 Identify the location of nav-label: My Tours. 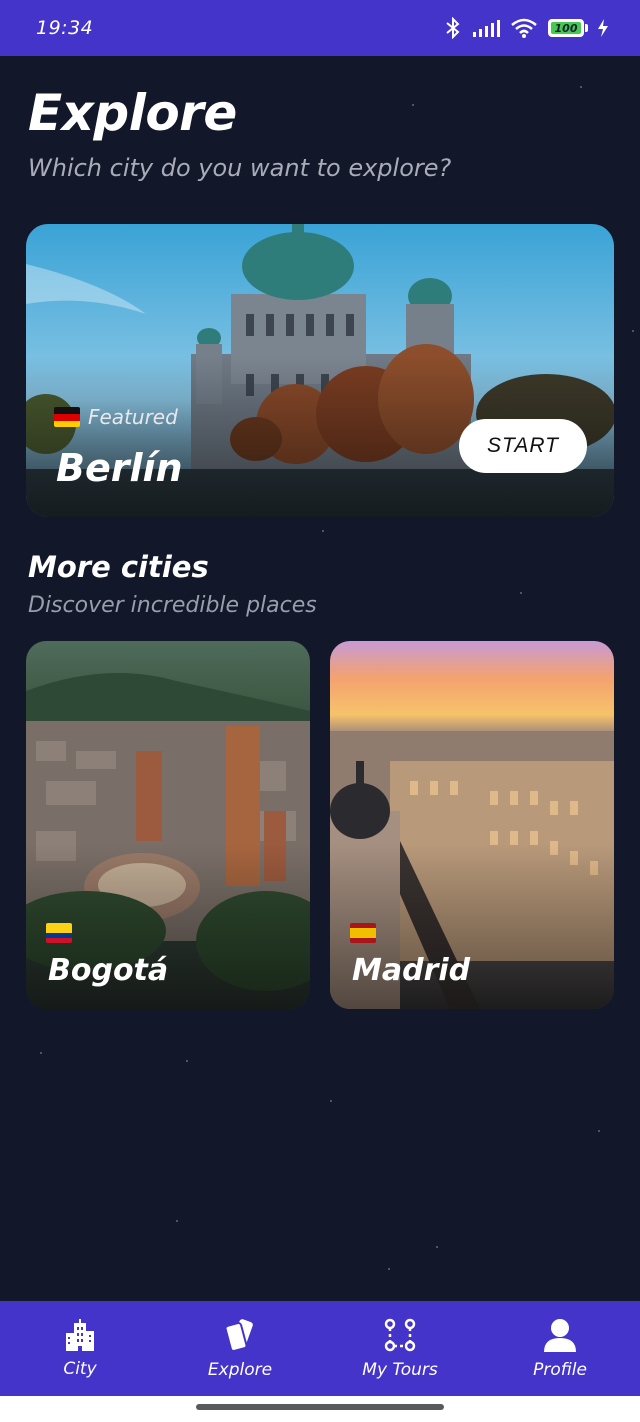
(400, 1369).